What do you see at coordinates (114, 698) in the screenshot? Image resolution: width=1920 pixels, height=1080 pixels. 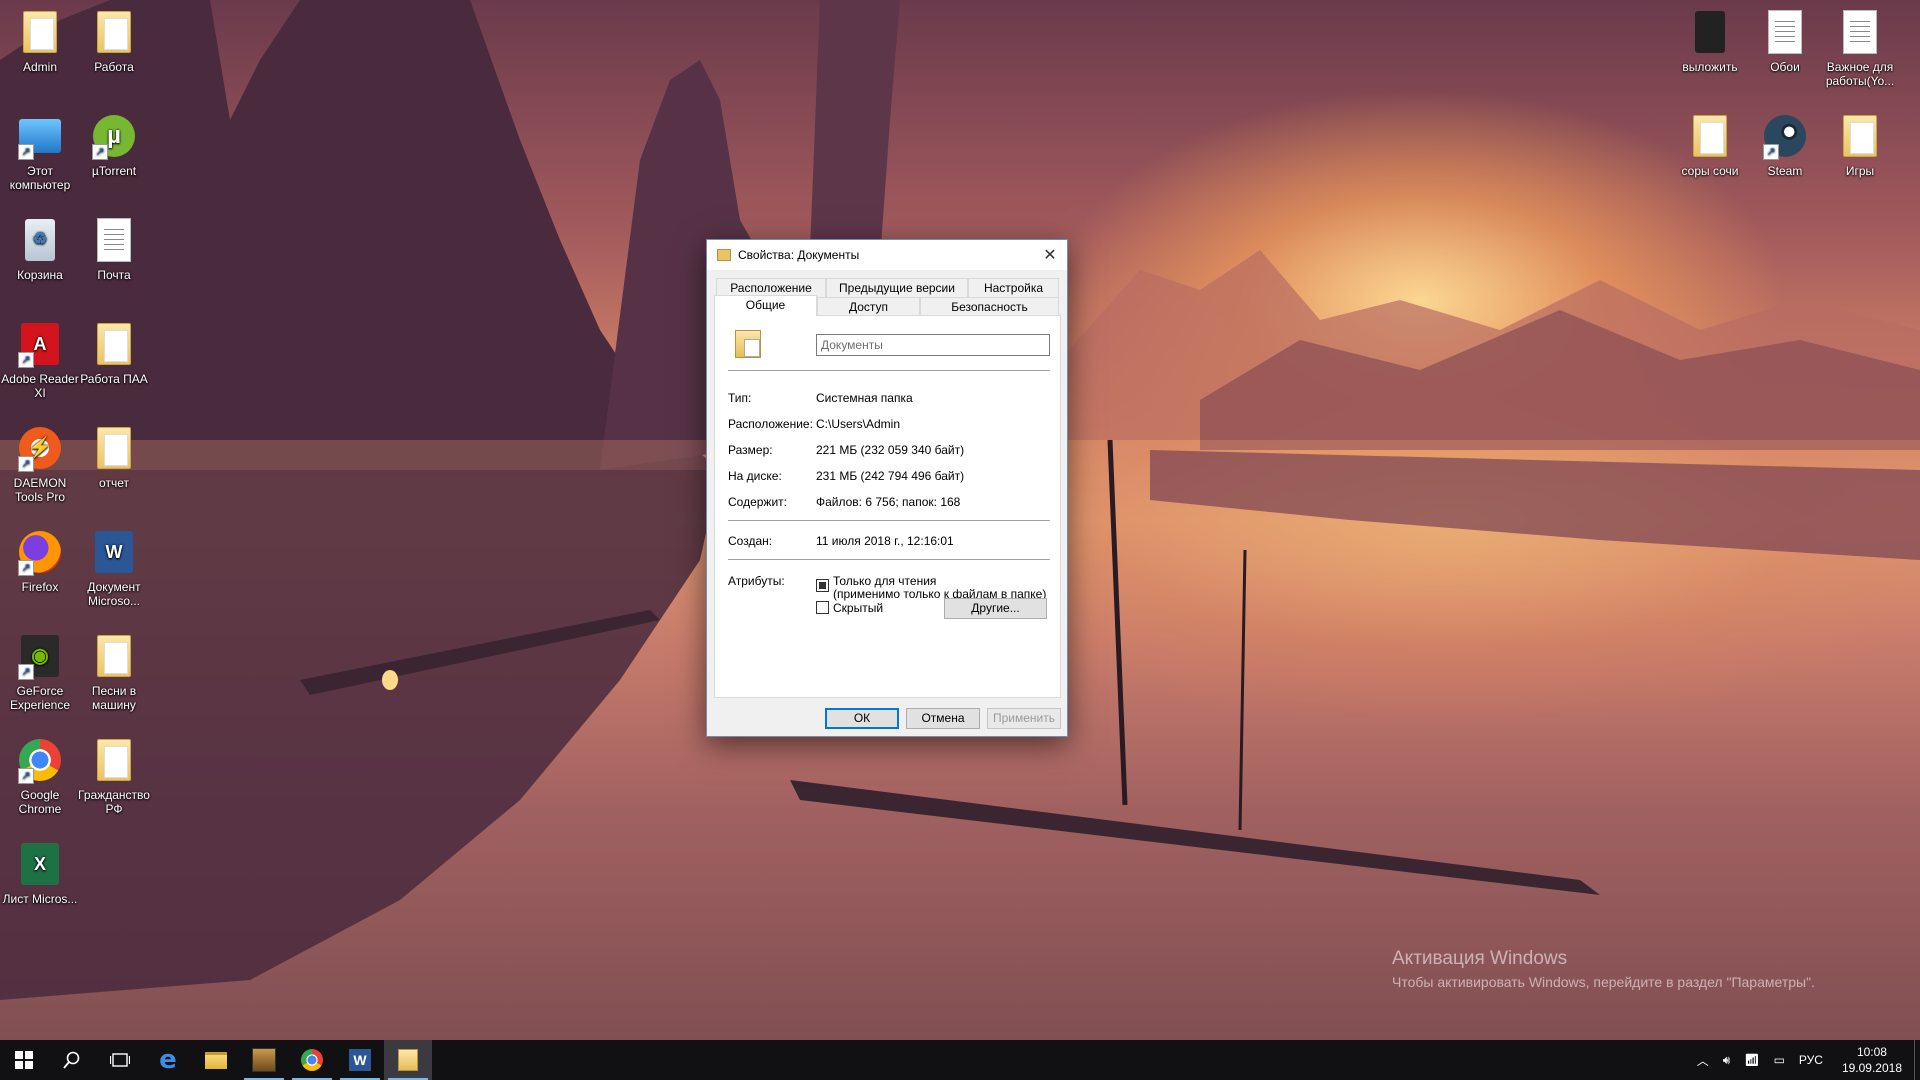 I see `desktop-icon-label: Песни в машину` at bounding box center [114, 698].